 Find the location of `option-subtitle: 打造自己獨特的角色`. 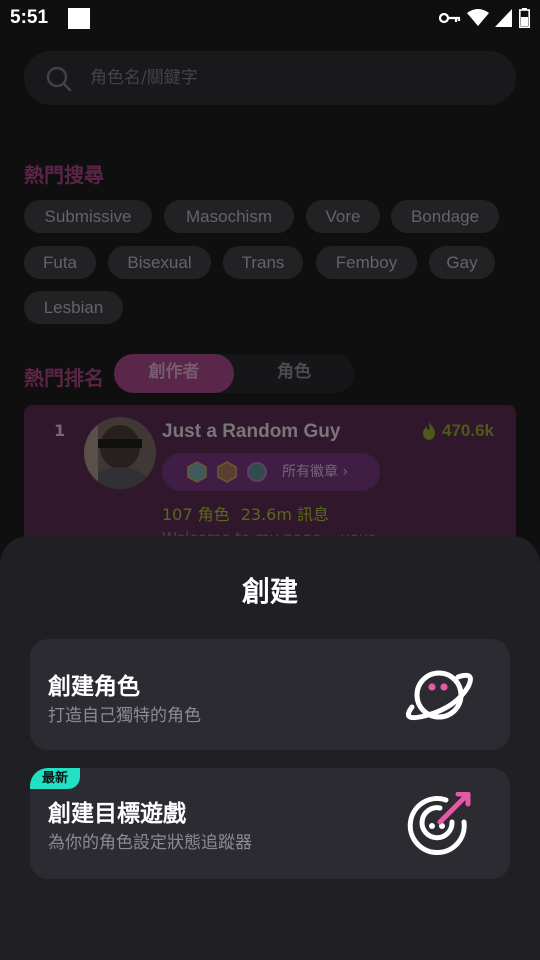

option-subtitle: 打造自己獨特的角色 is located at coordinates (124, 716).